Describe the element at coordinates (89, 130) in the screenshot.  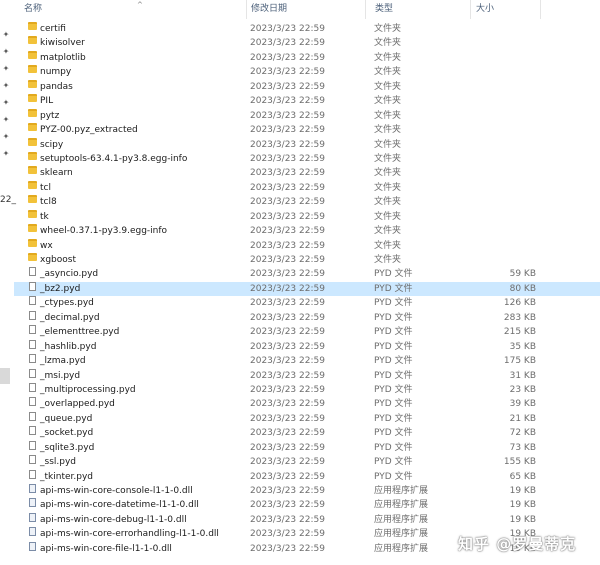
I see `file-name: PYZ-00.pyz_extracted` at that location.